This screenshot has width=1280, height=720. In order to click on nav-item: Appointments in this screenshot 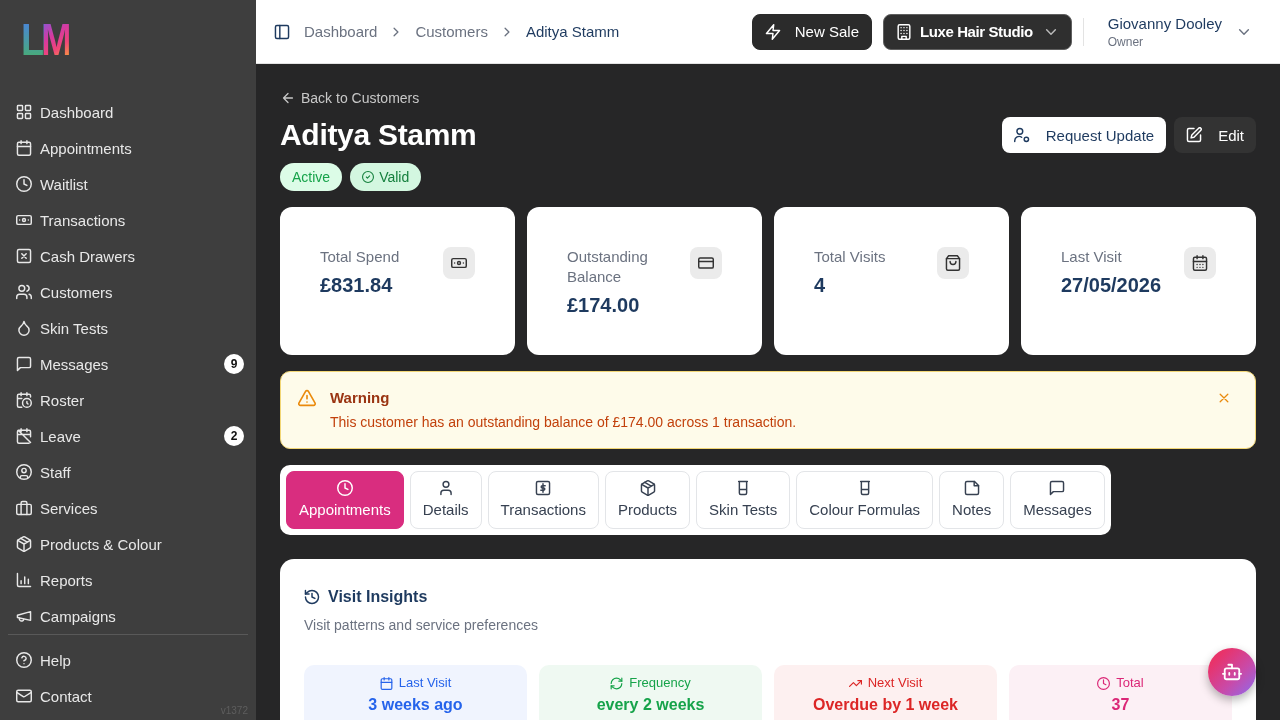, I will do `click(74, 148)`.